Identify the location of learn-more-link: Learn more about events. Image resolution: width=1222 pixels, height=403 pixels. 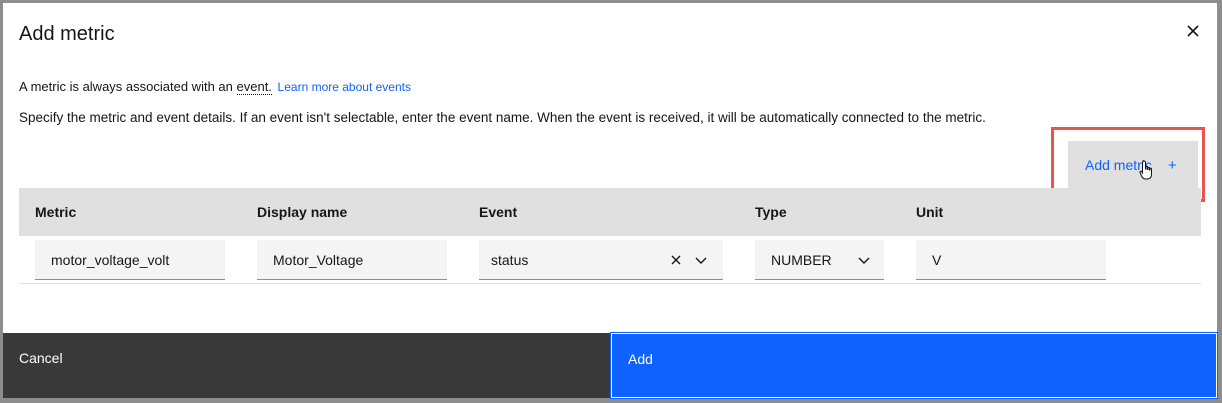
(344, 87).